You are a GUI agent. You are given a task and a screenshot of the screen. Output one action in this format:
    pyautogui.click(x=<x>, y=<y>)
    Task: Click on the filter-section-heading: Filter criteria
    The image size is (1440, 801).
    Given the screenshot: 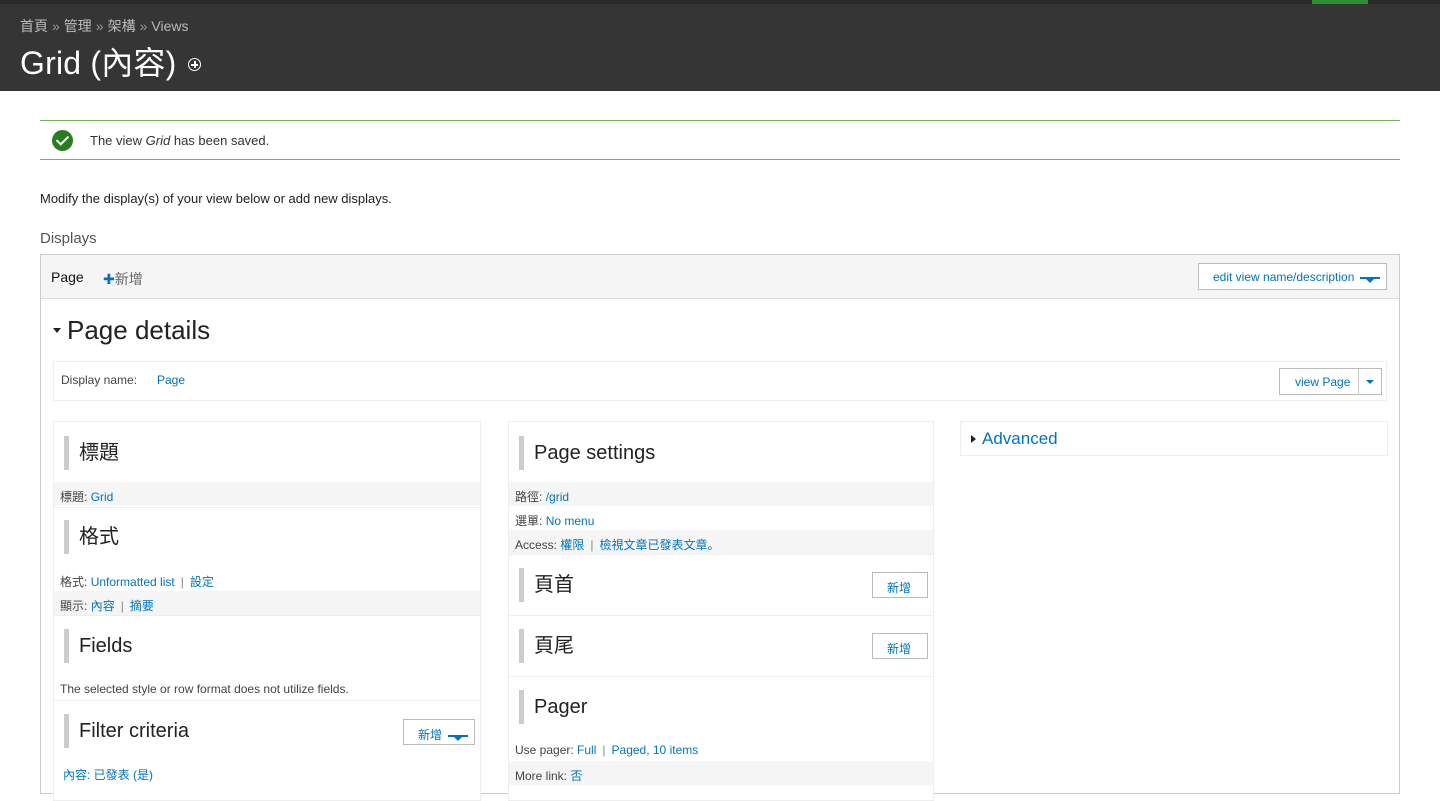 What is the action you would take?
    pyautogui.click(x=126, y=731)
    